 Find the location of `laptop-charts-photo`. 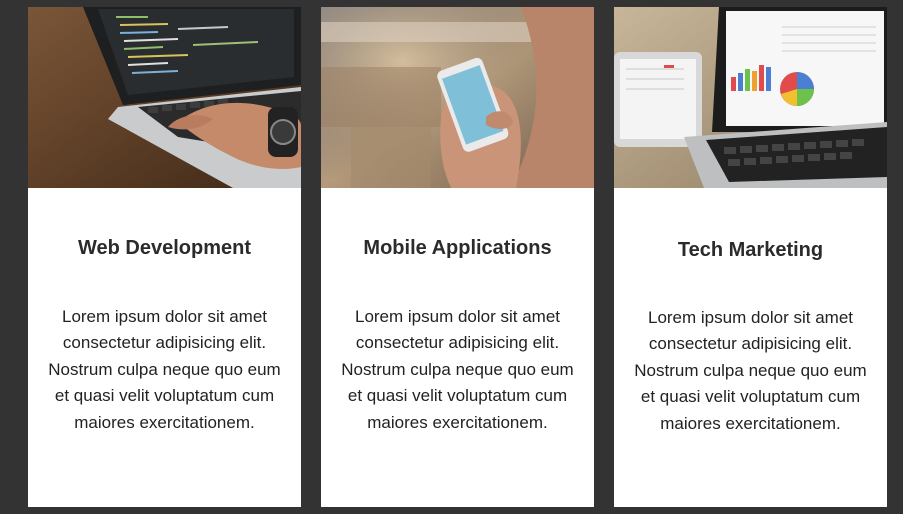

laptop-charts-photo is located at coordinates (750, 97).